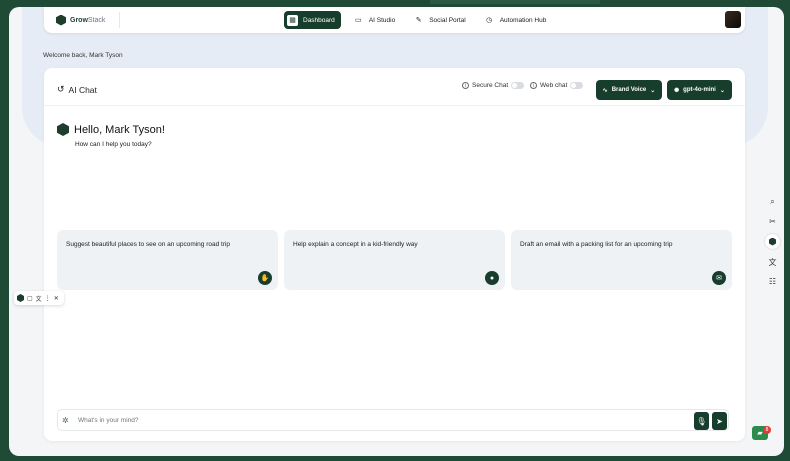 The width and height of the screenshot is (790, 461). Describe the element at coordinates (63, 129) in the screenshot. I see `bot-avatar-icon` at that location.